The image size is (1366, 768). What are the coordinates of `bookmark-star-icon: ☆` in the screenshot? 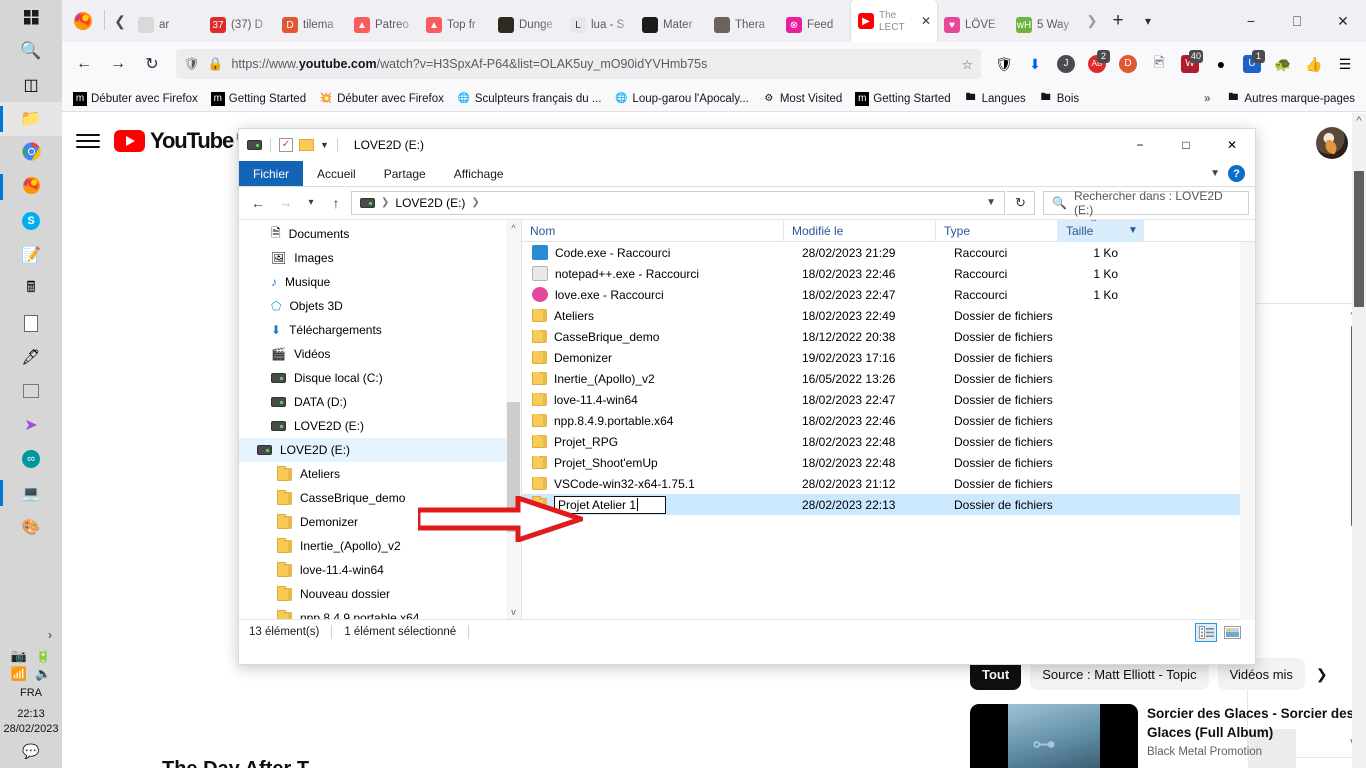 It's located at (967, 64).